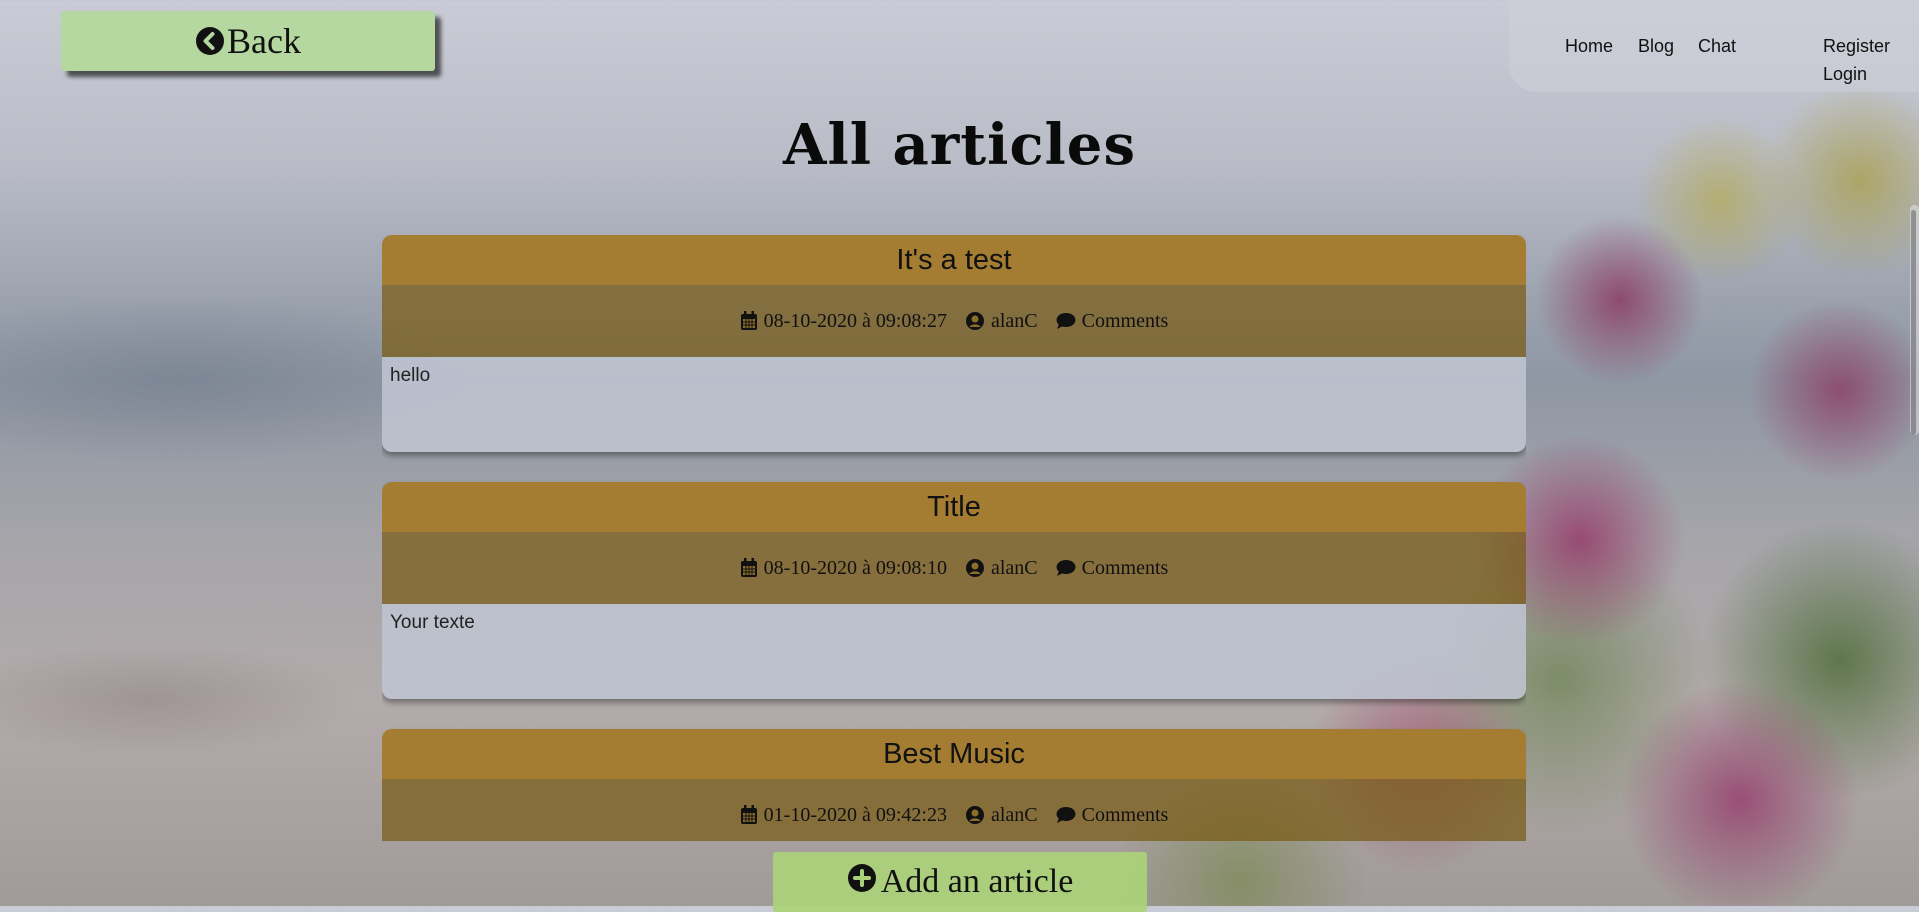 Image resolution: width=1919 pixels, height=912 pixels. What do you see at coordinates (977, 881) in the screenshot?
I see `add-article-label: Add an article` at bounding box center [977, 881].